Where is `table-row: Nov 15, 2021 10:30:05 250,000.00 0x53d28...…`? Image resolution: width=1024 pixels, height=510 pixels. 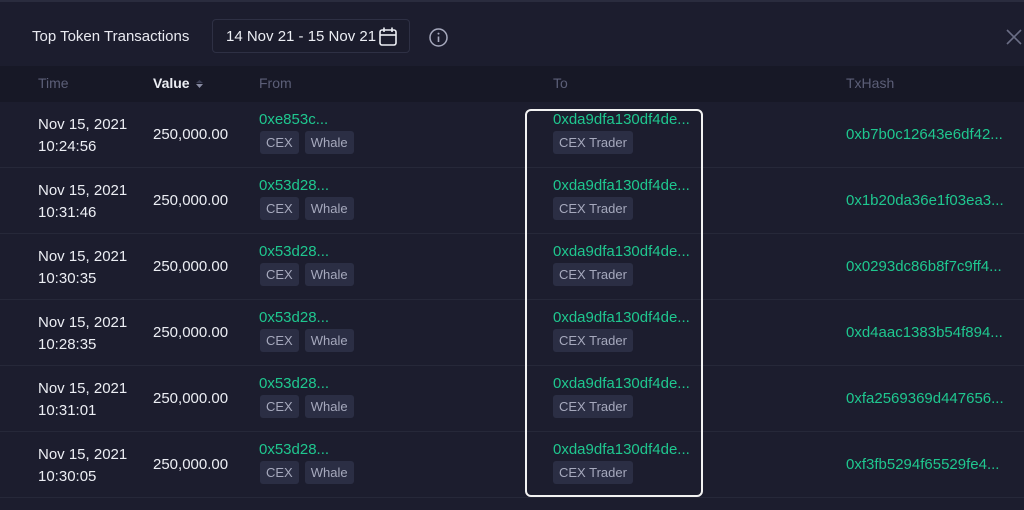
table-row: Nov 15, 2021 10:30:05 250,000.00 0x53d28...… is located at coordinates (512, 465).